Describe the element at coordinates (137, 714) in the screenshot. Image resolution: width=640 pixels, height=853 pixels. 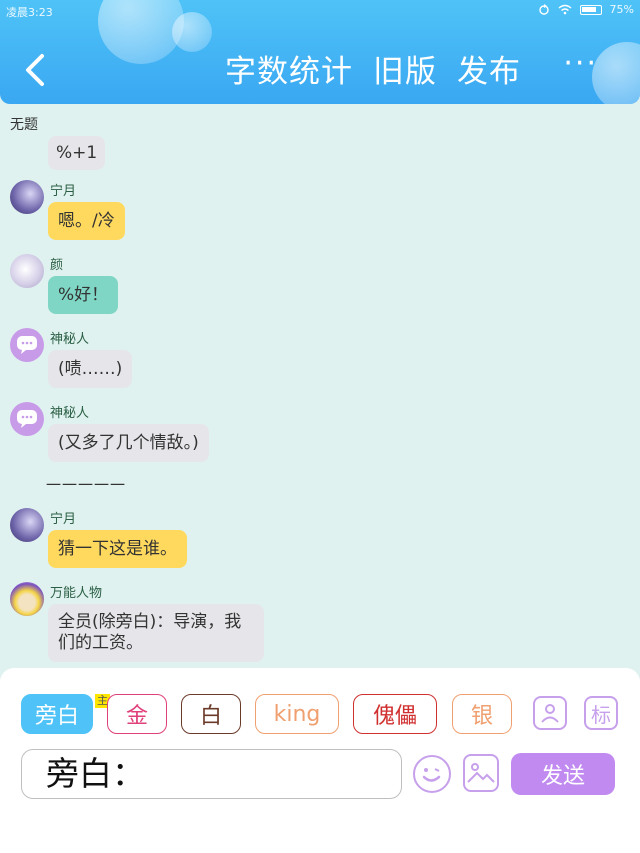
I see `role-button-jin: 金` at that location.